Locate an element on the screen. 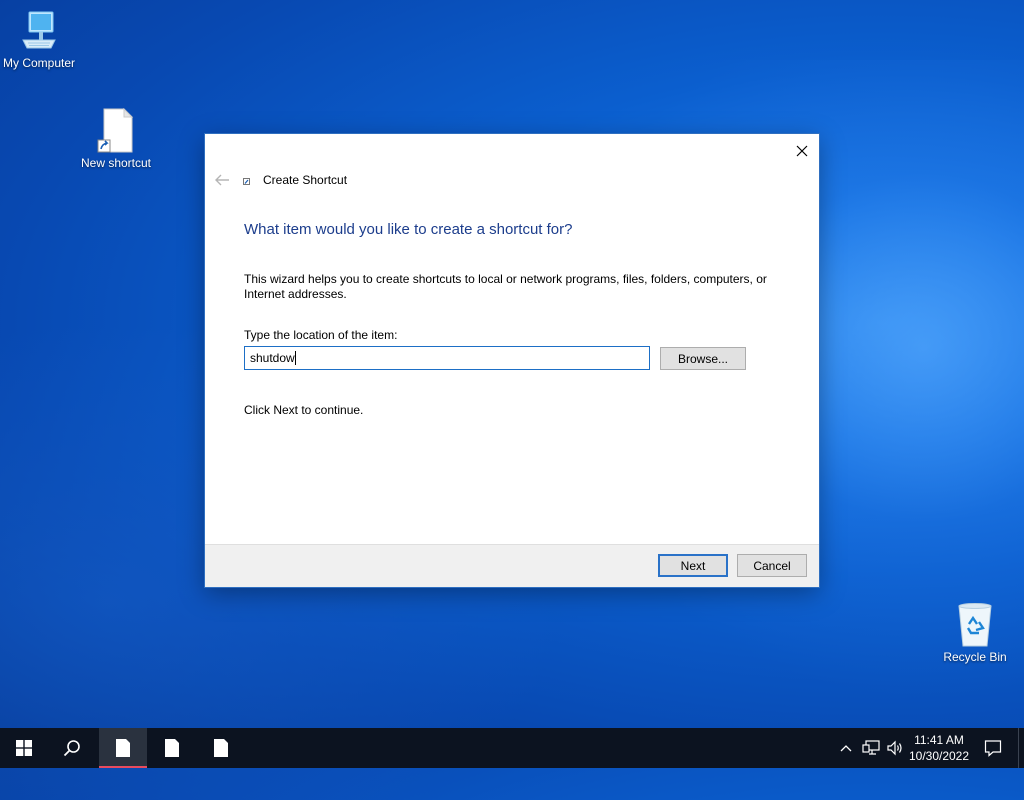 Image resolution: width=1024 pixels, height=800 pixels. dialog-title: Create Shortcut is located at coordinates (305, 180).